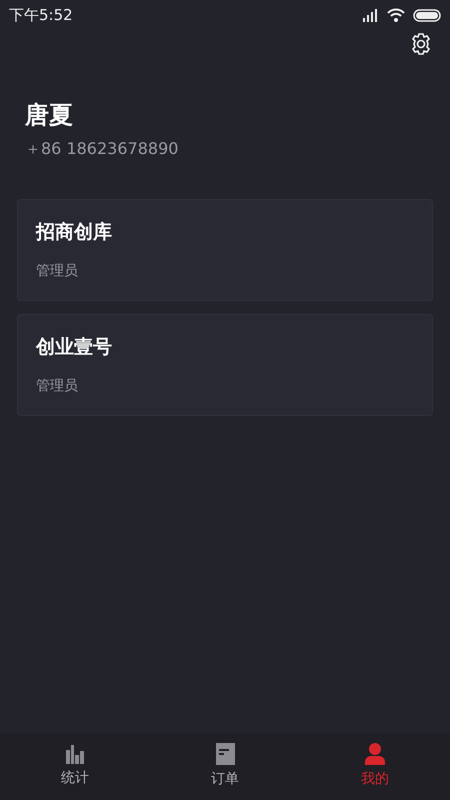 This screenshot has width=450, height=800. Describe the element at coordinates (370, 15) in the screenshot. I see `signal-icon` at that location.